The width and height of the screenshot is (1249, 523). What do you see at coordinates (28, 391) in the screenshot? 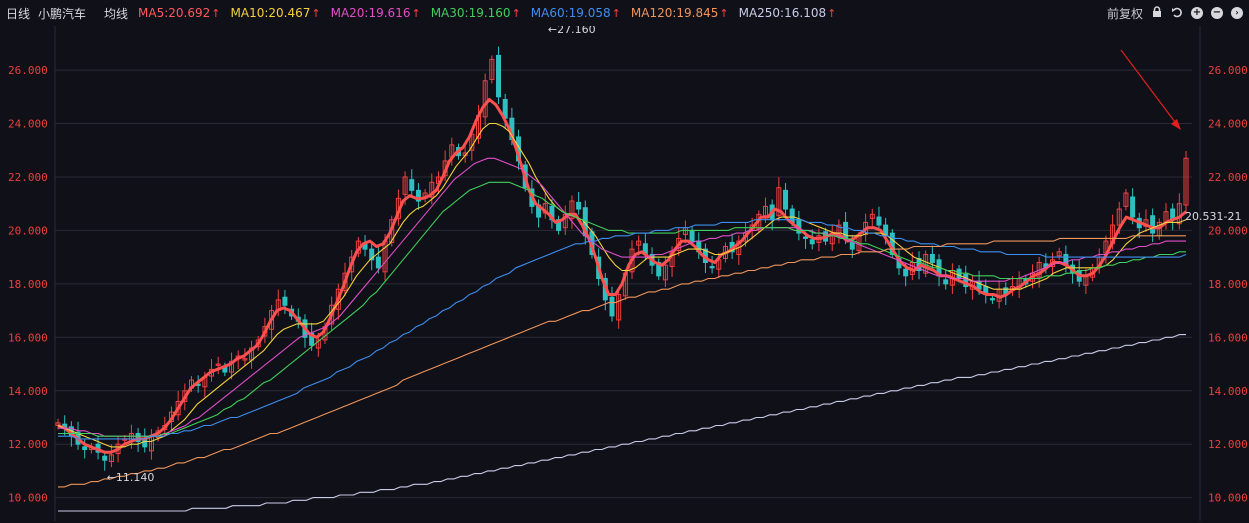
I see `left-tick-label: 14.000` at bounding box center [28, 391].